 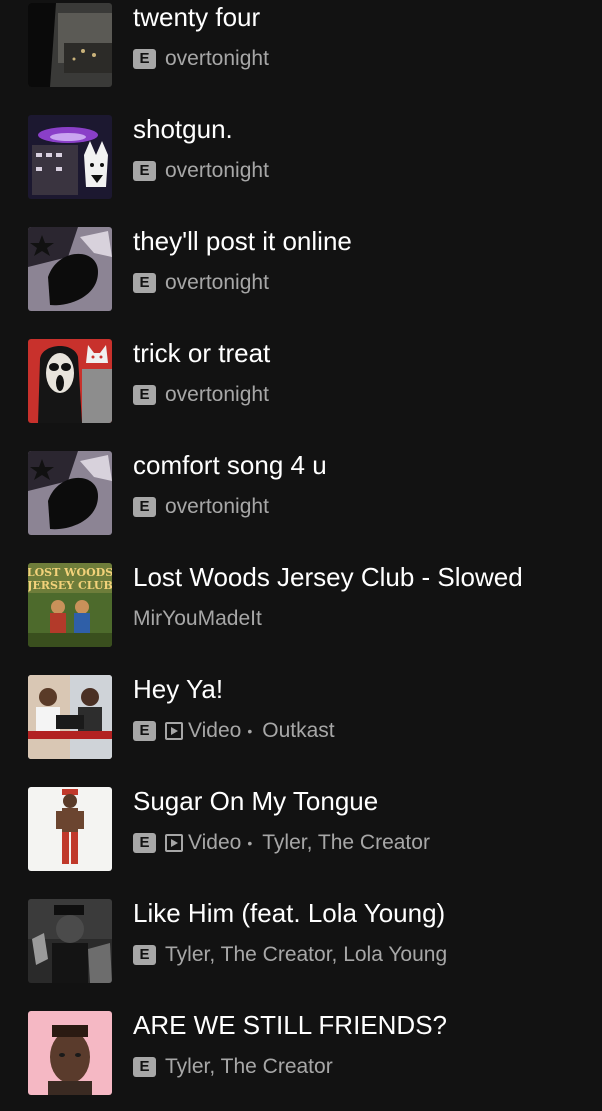 What do you see at coordinates (298, 730) in the screenshot?
I see `track-artist: Outkast` at bounding box center [298, 730].